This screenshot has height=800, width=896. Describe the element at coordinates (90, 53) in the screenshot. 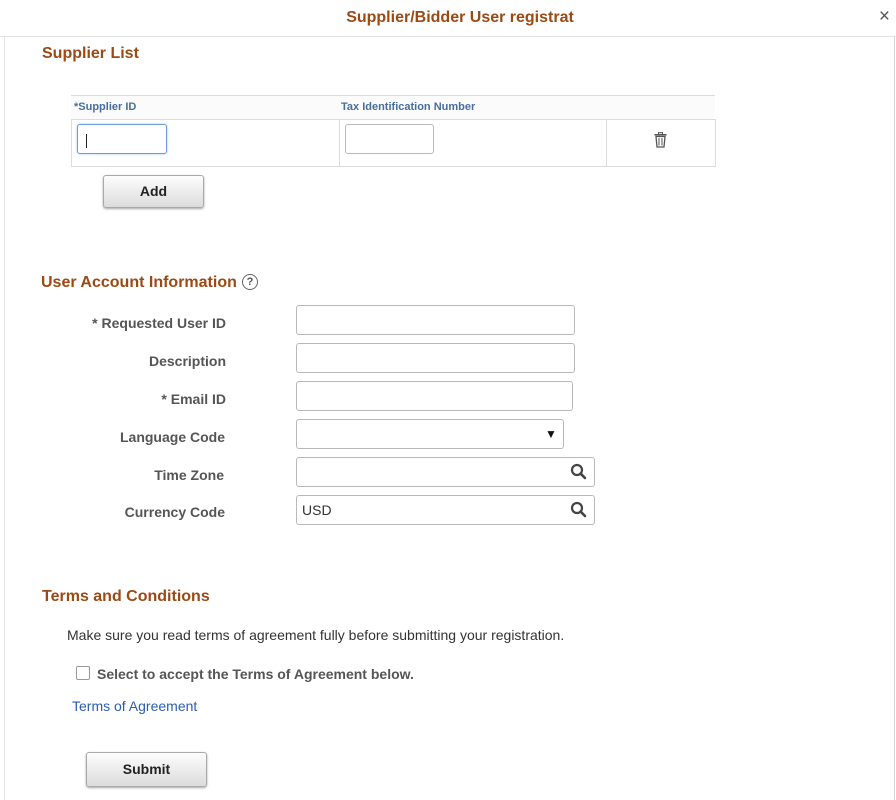

I see `supplier-list-heading: Supplier List` at that location.